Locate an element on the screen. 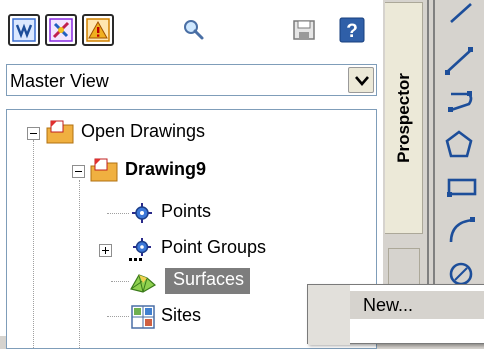 The width and height of the screenshot is (484, 349). rectangle-tool-button is located at coordinates (459, 187).